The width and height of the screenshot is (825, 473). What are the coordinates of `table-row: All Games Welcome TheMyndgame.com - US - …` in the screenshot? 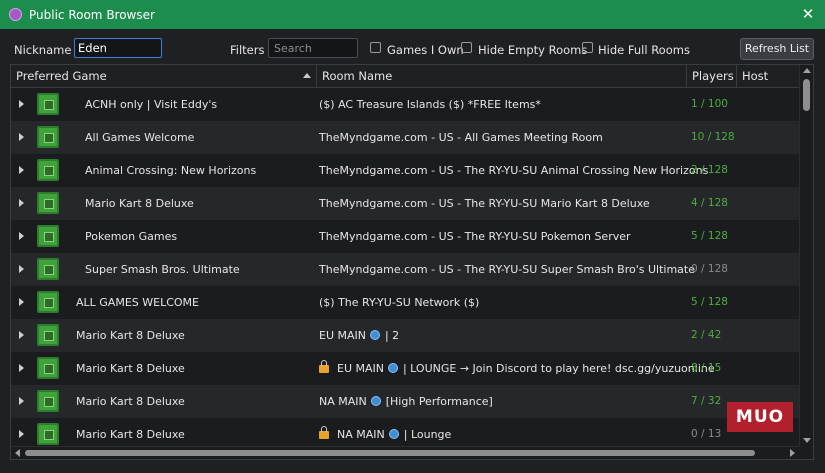 It's located at (405, 137).